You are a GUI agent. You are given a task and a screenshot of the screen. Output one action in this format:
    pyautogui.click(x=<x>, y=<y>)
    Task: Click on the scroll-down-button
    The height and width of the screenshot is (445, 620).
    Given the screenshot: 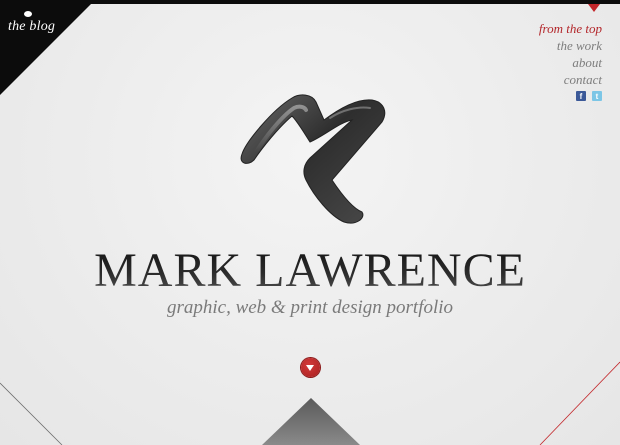 What is the action you would take?
    pyautogui.click(x=310, y=367)
    